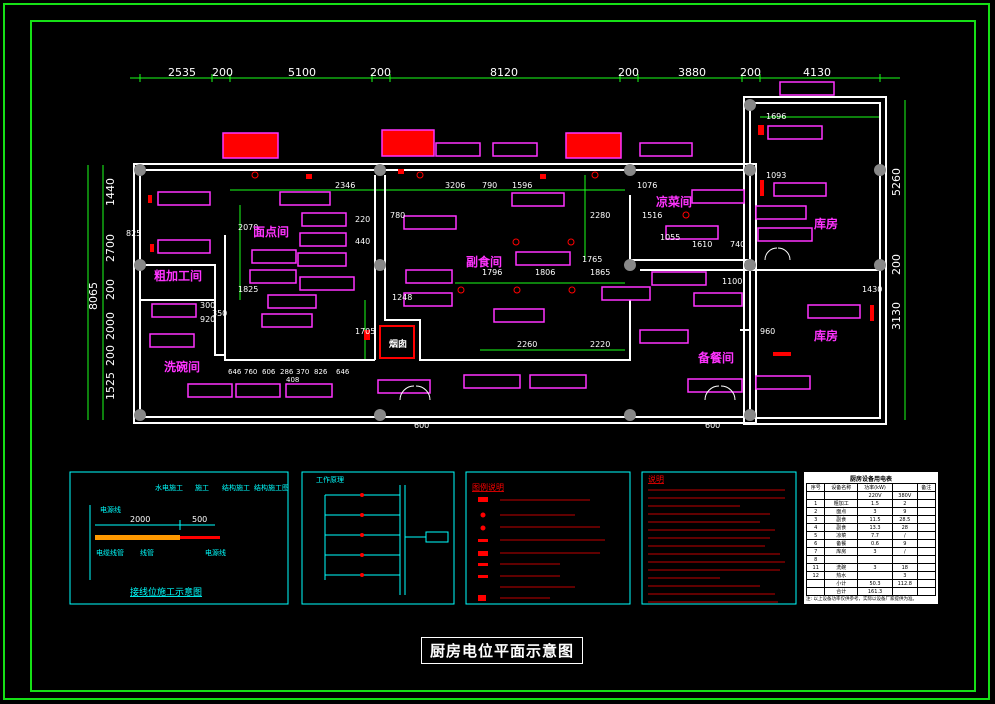 Image resolution: width=995 pixels, height=704 pixels. Describe the element at coordinates (815, 260) in the screenshot. I see `outer-wall-storage-outline` at that location.